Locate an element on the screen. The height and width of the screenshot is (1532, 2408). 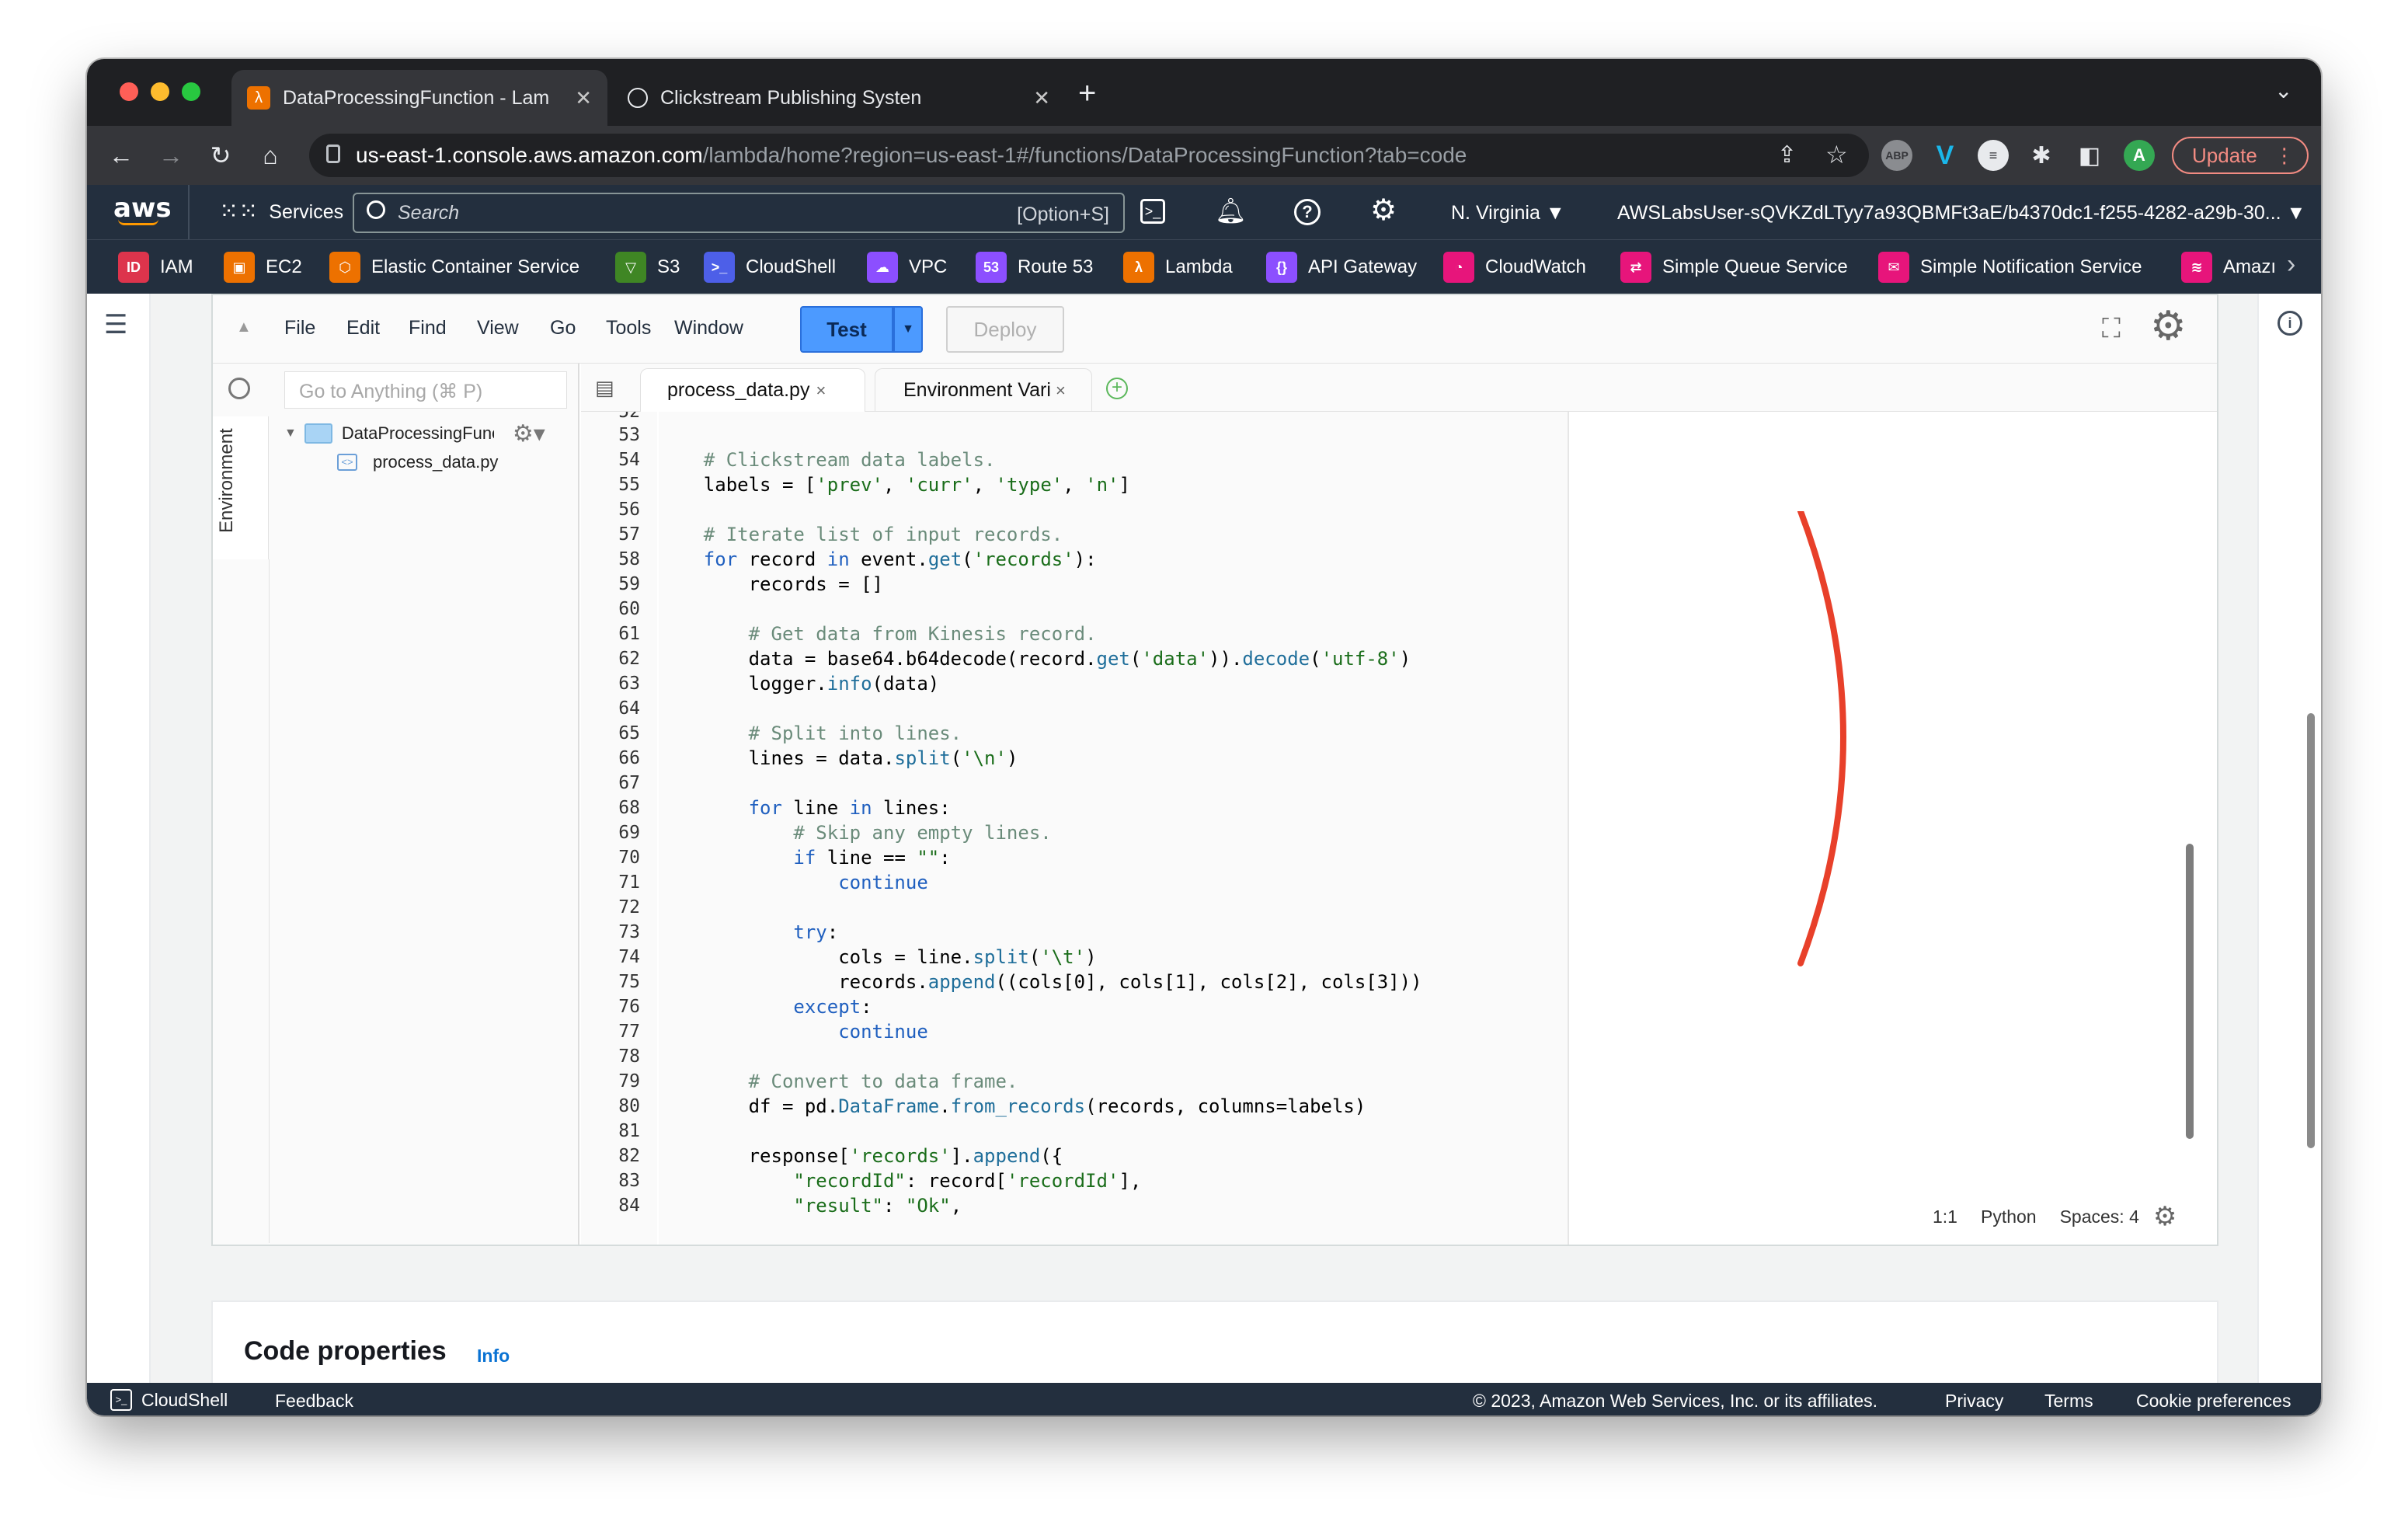
code-line: logger.info(data) is located at coordinates (1113, 684).